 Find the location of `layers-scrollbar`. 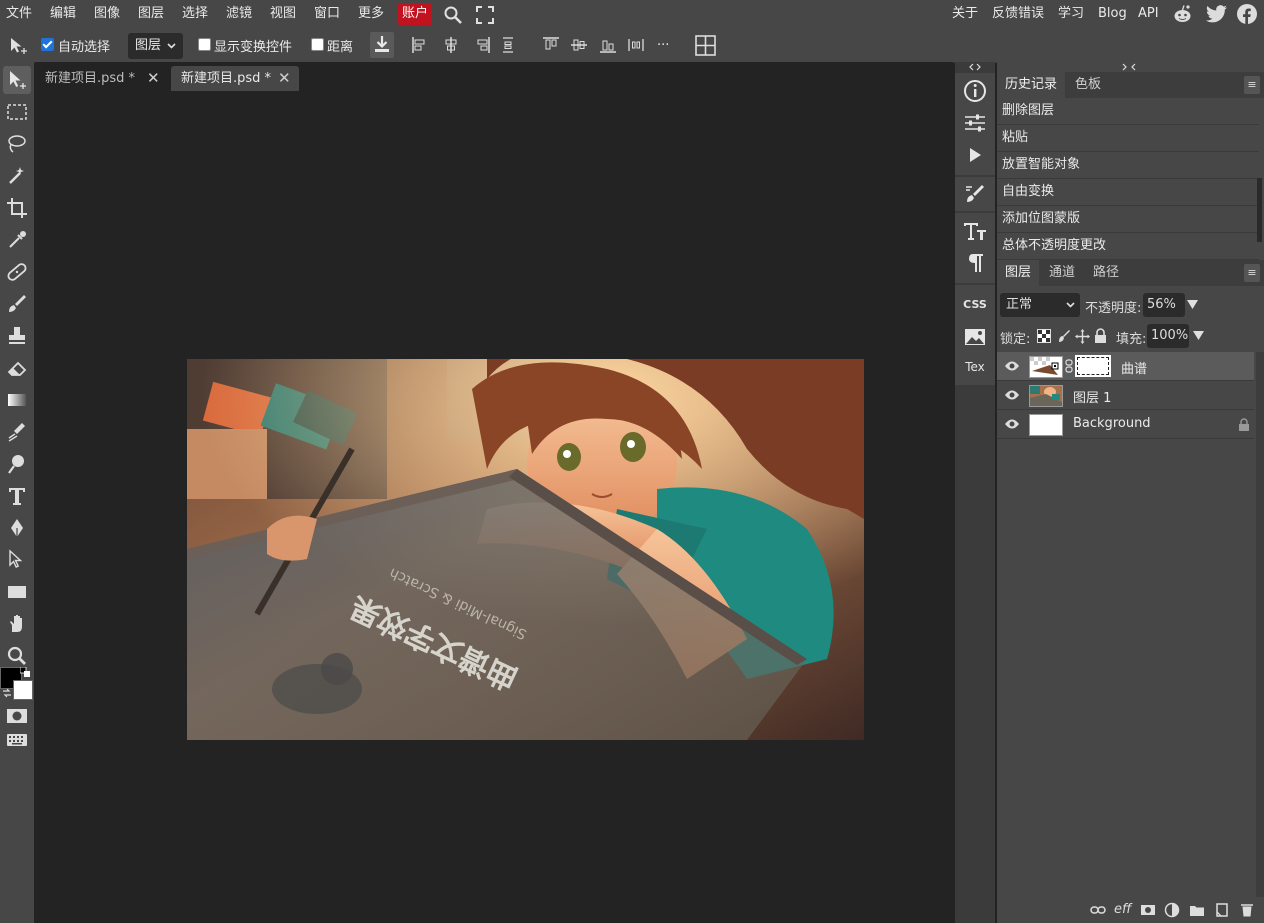

layers-scrollbar is located at coordinates (1260, 624).